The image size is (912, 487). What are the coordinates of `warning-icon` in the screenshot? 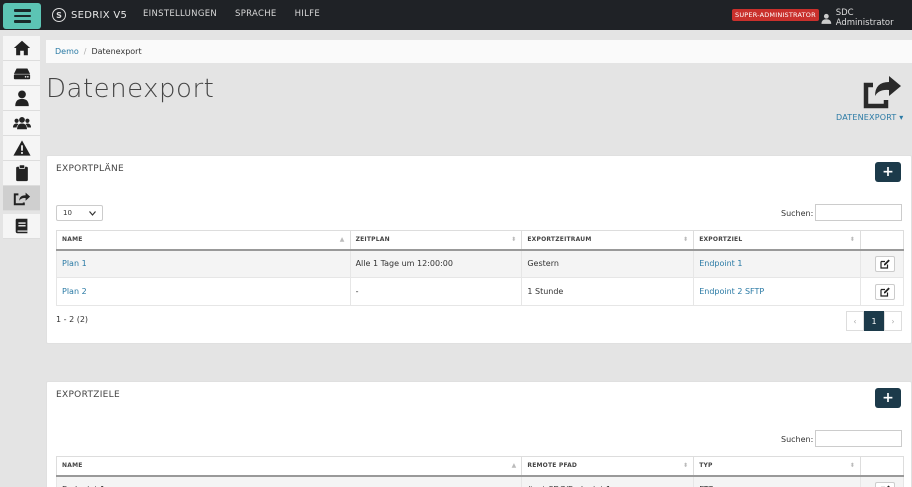 It's located at (21, 148).